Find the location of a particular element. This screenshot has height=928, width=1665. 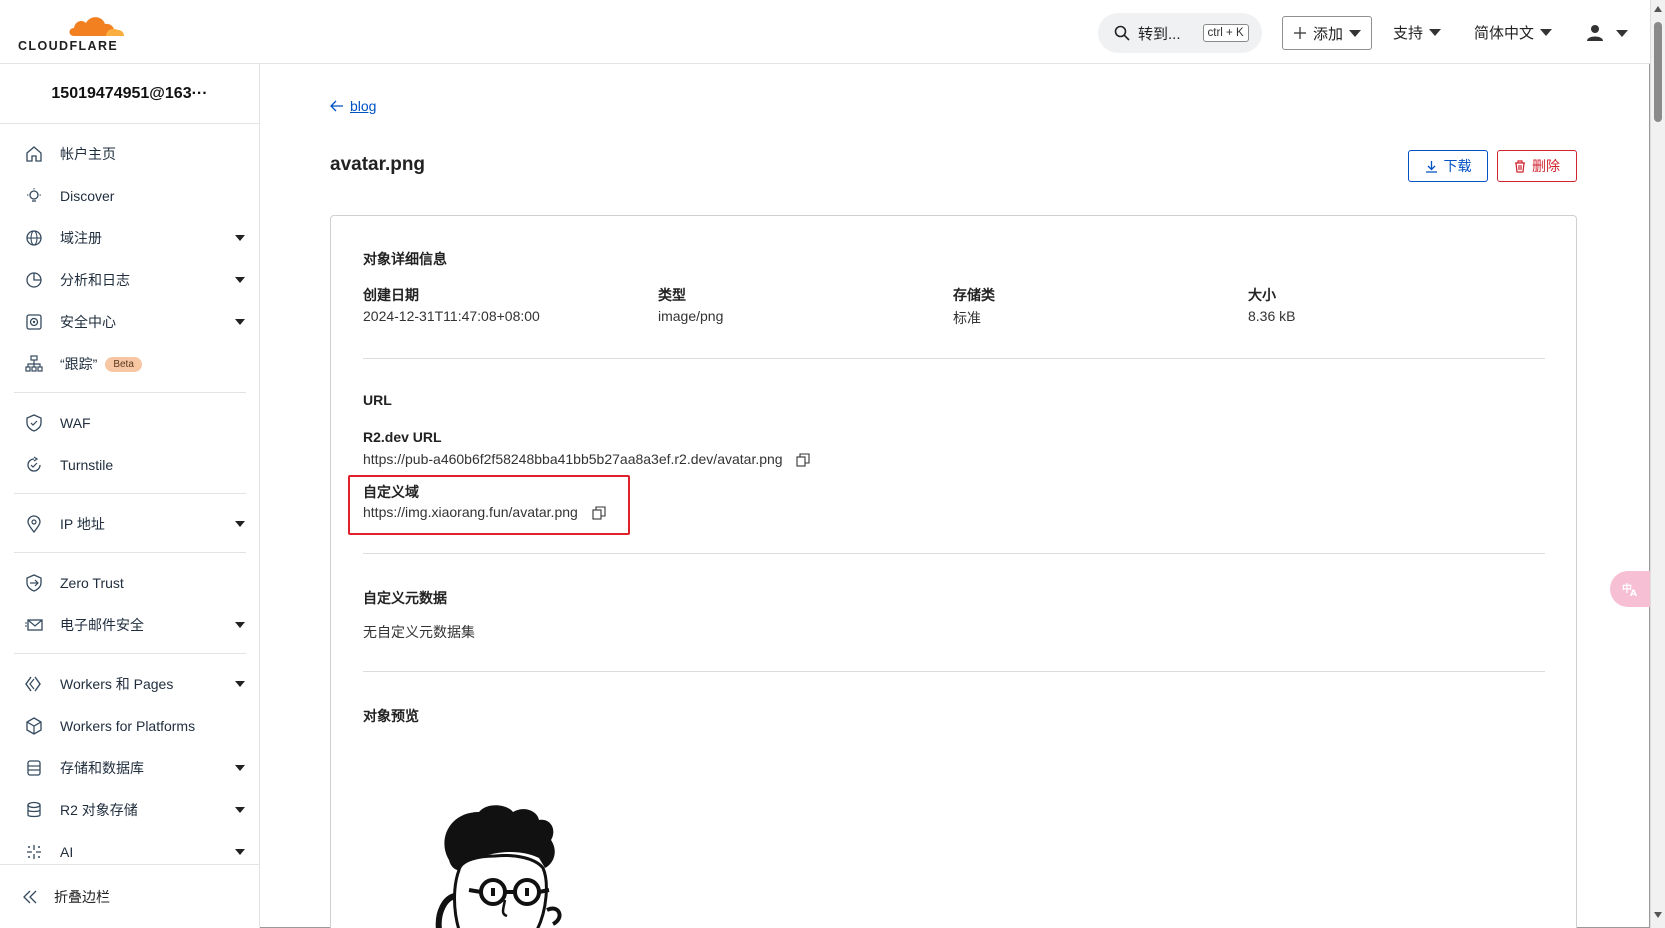

translate-icon: 中A is located at coordinates (1629, 590).